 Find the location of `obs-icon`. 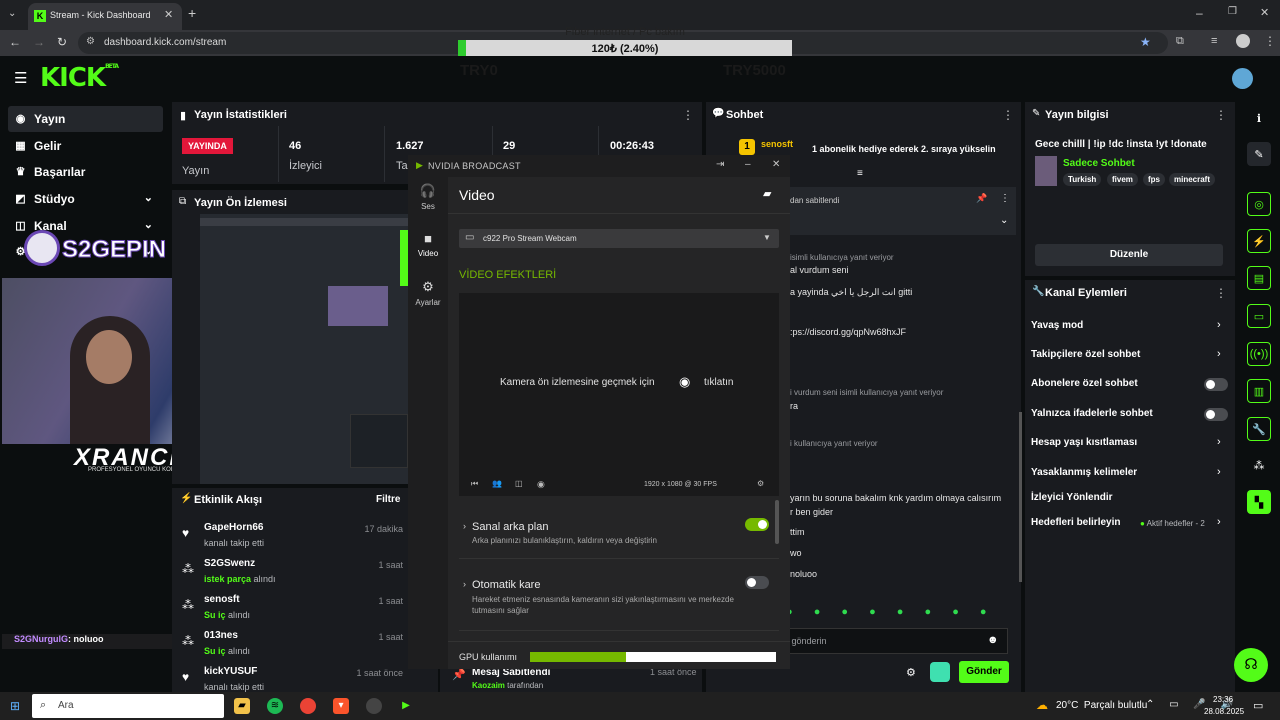

obs-icon is located at coordinates (374, 706).